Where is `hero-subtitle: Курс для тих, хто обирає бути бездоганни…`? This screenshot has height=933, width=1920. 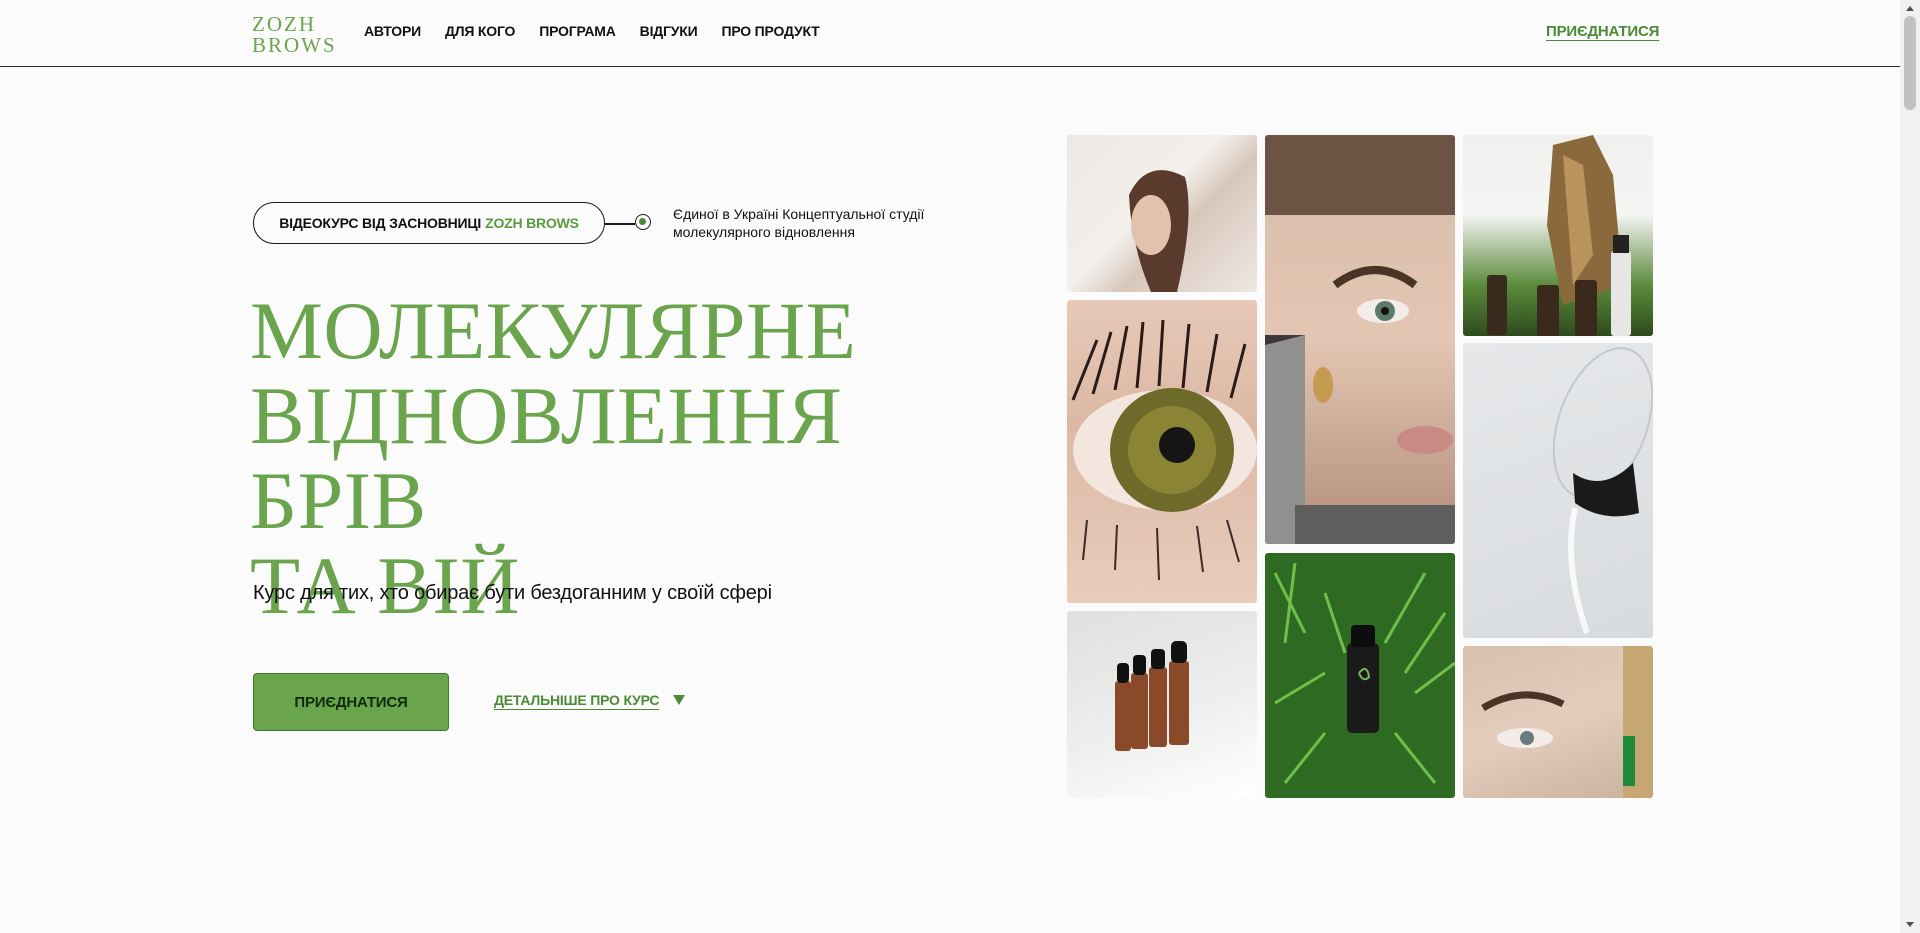
hero-subtitle: Курс для тих, хто обирає бути бездоганни… is located at coordinates (512, 593).